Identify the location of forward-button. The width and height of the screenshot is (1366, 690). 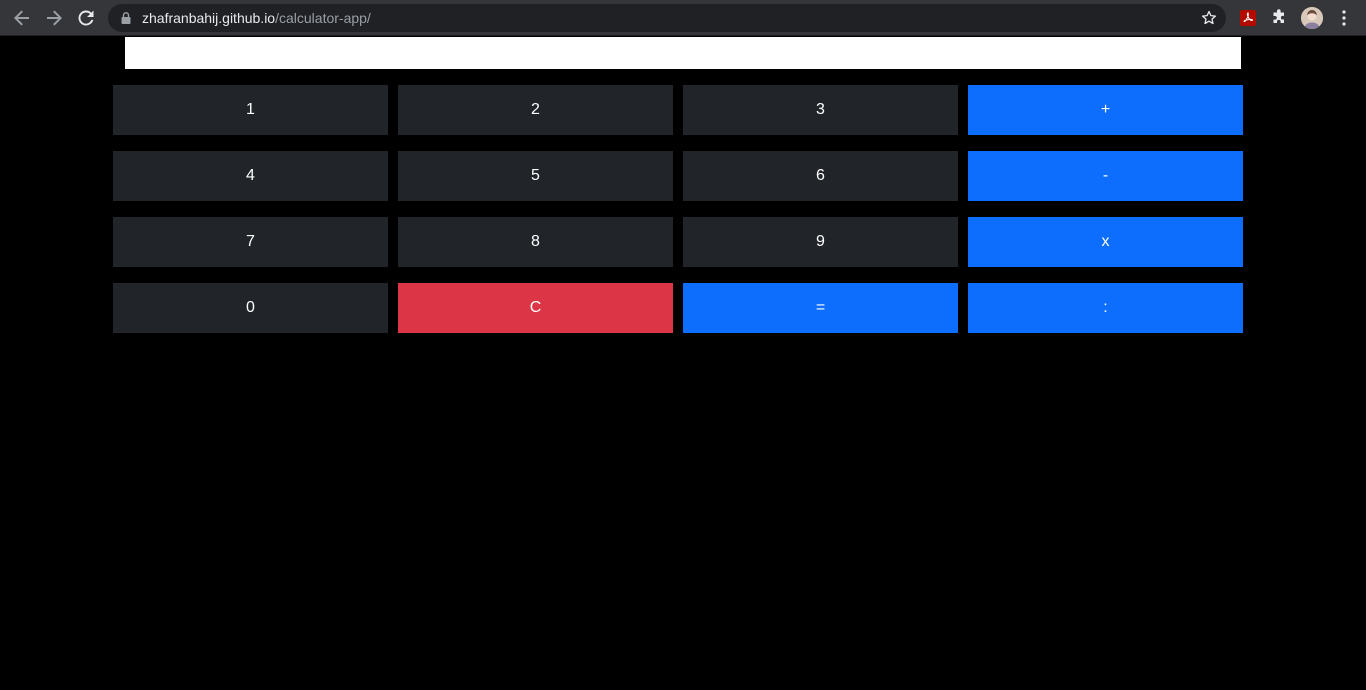
(54, 18).